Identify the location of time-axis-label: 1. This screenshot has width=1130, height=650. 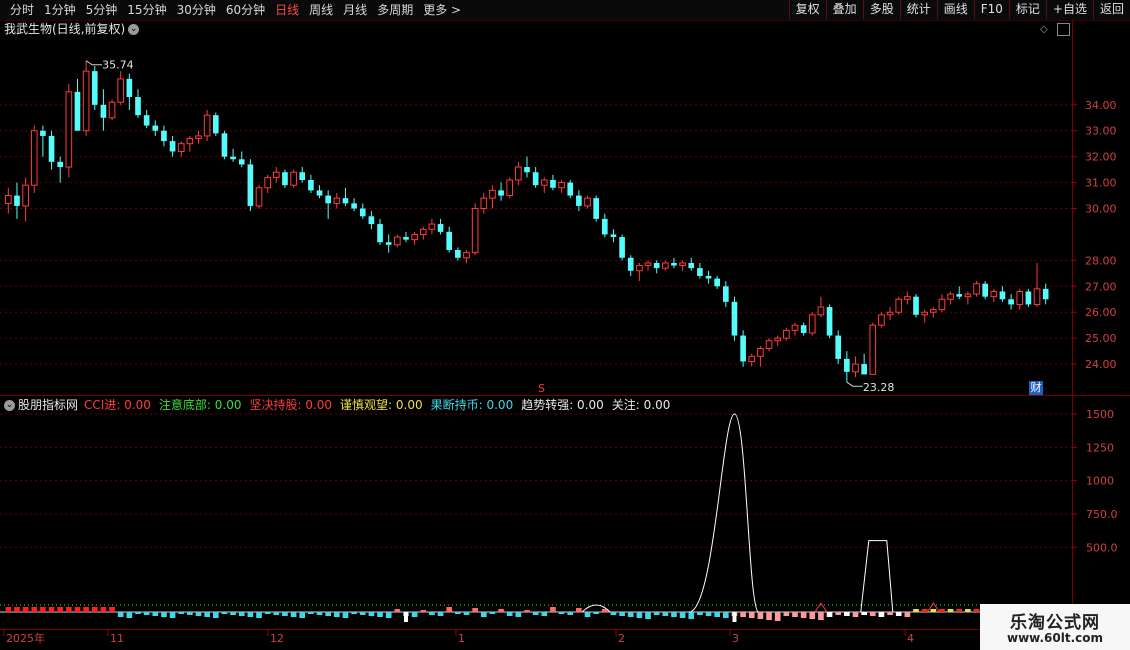
(461, 638).